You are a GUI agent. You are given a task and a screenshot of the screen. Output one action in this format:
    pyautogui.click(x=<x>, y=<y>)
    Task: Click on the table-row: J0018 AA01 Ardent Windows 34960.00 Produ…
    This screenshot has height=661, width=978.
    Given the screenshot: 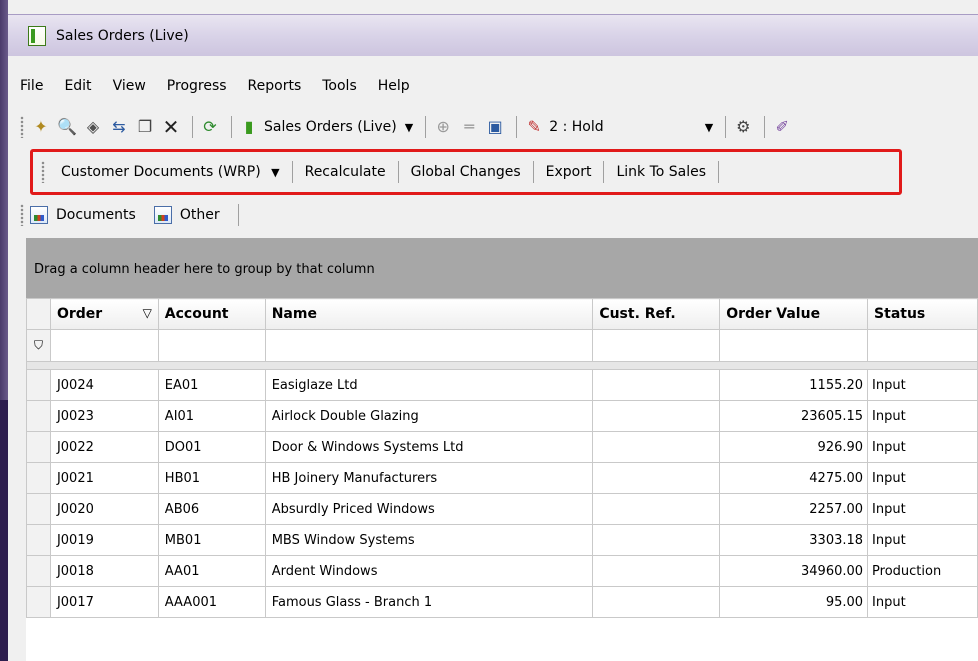 What is the action you would take?
    pyautogui.click(x=502, y=571)
    